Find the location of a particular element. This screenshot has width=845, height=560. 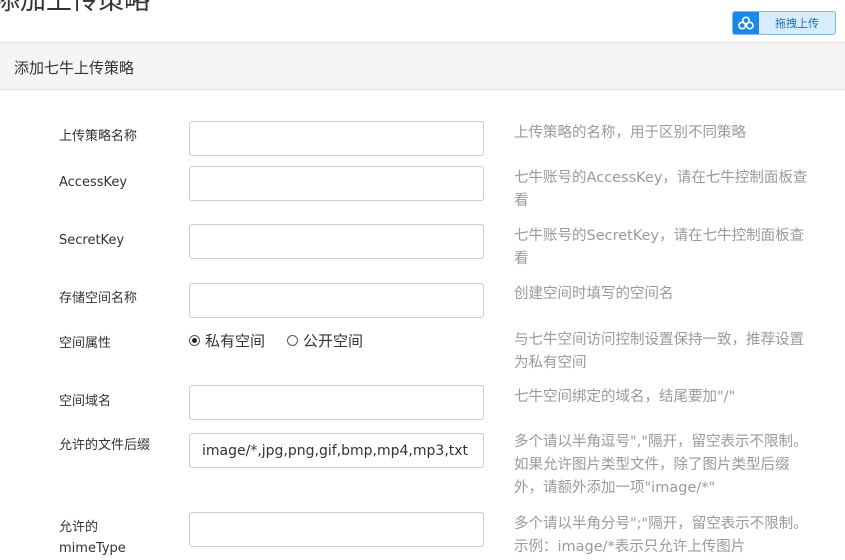

bucket-privacy-radio-group: 私有空间 公开空间 is located at coordinates (276, 340).